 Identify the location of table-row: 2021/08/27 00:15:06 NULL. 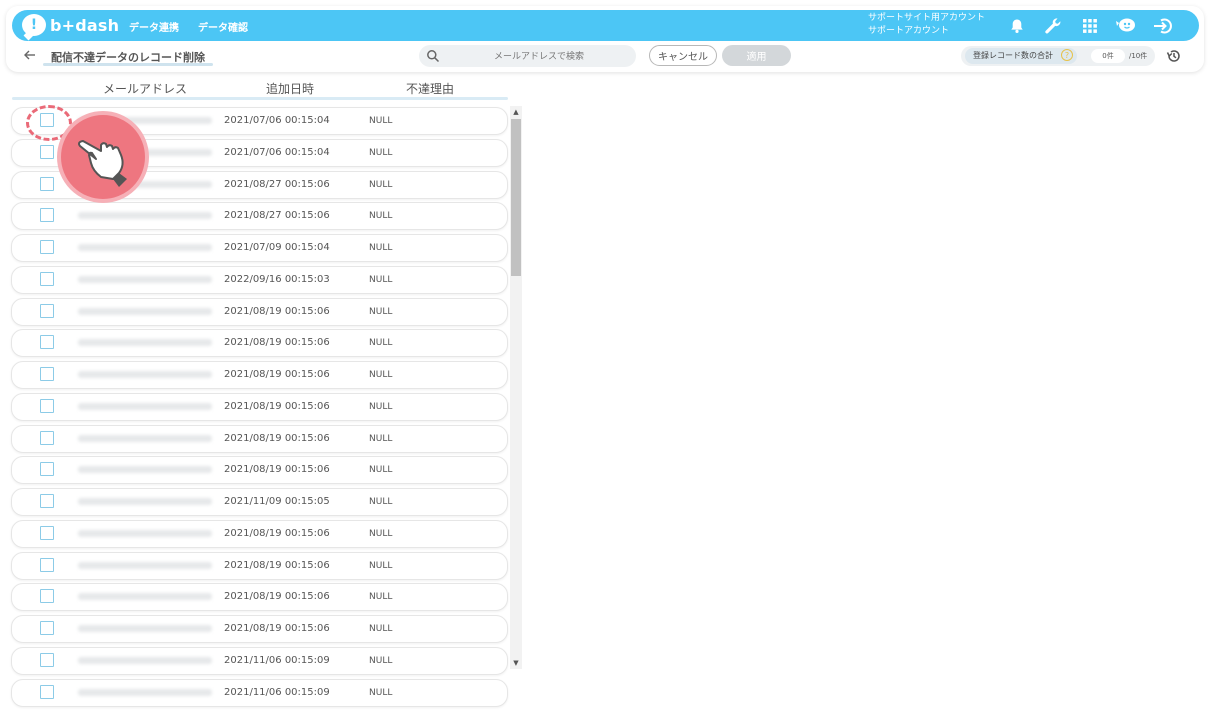
(259, 216).